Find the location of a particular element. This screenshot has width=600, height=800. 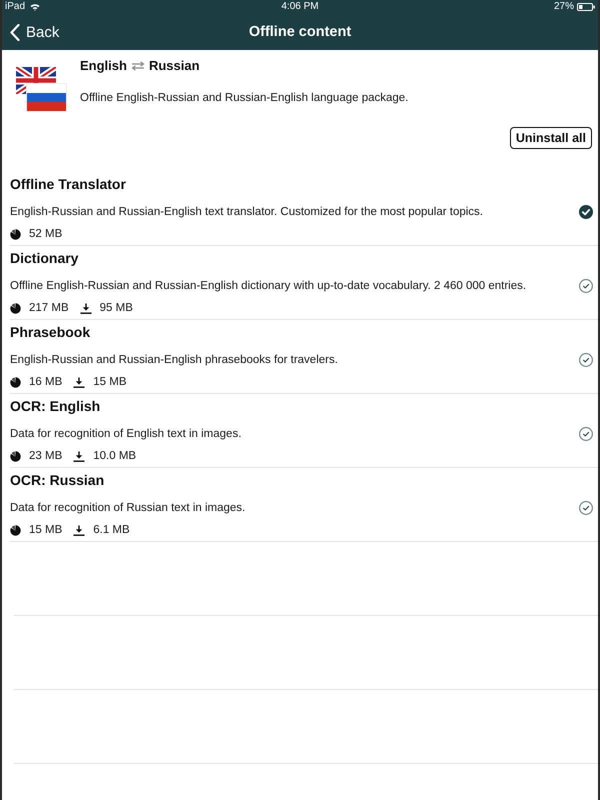

status-time: 4:06 PM is located at coordinates (300, 6).